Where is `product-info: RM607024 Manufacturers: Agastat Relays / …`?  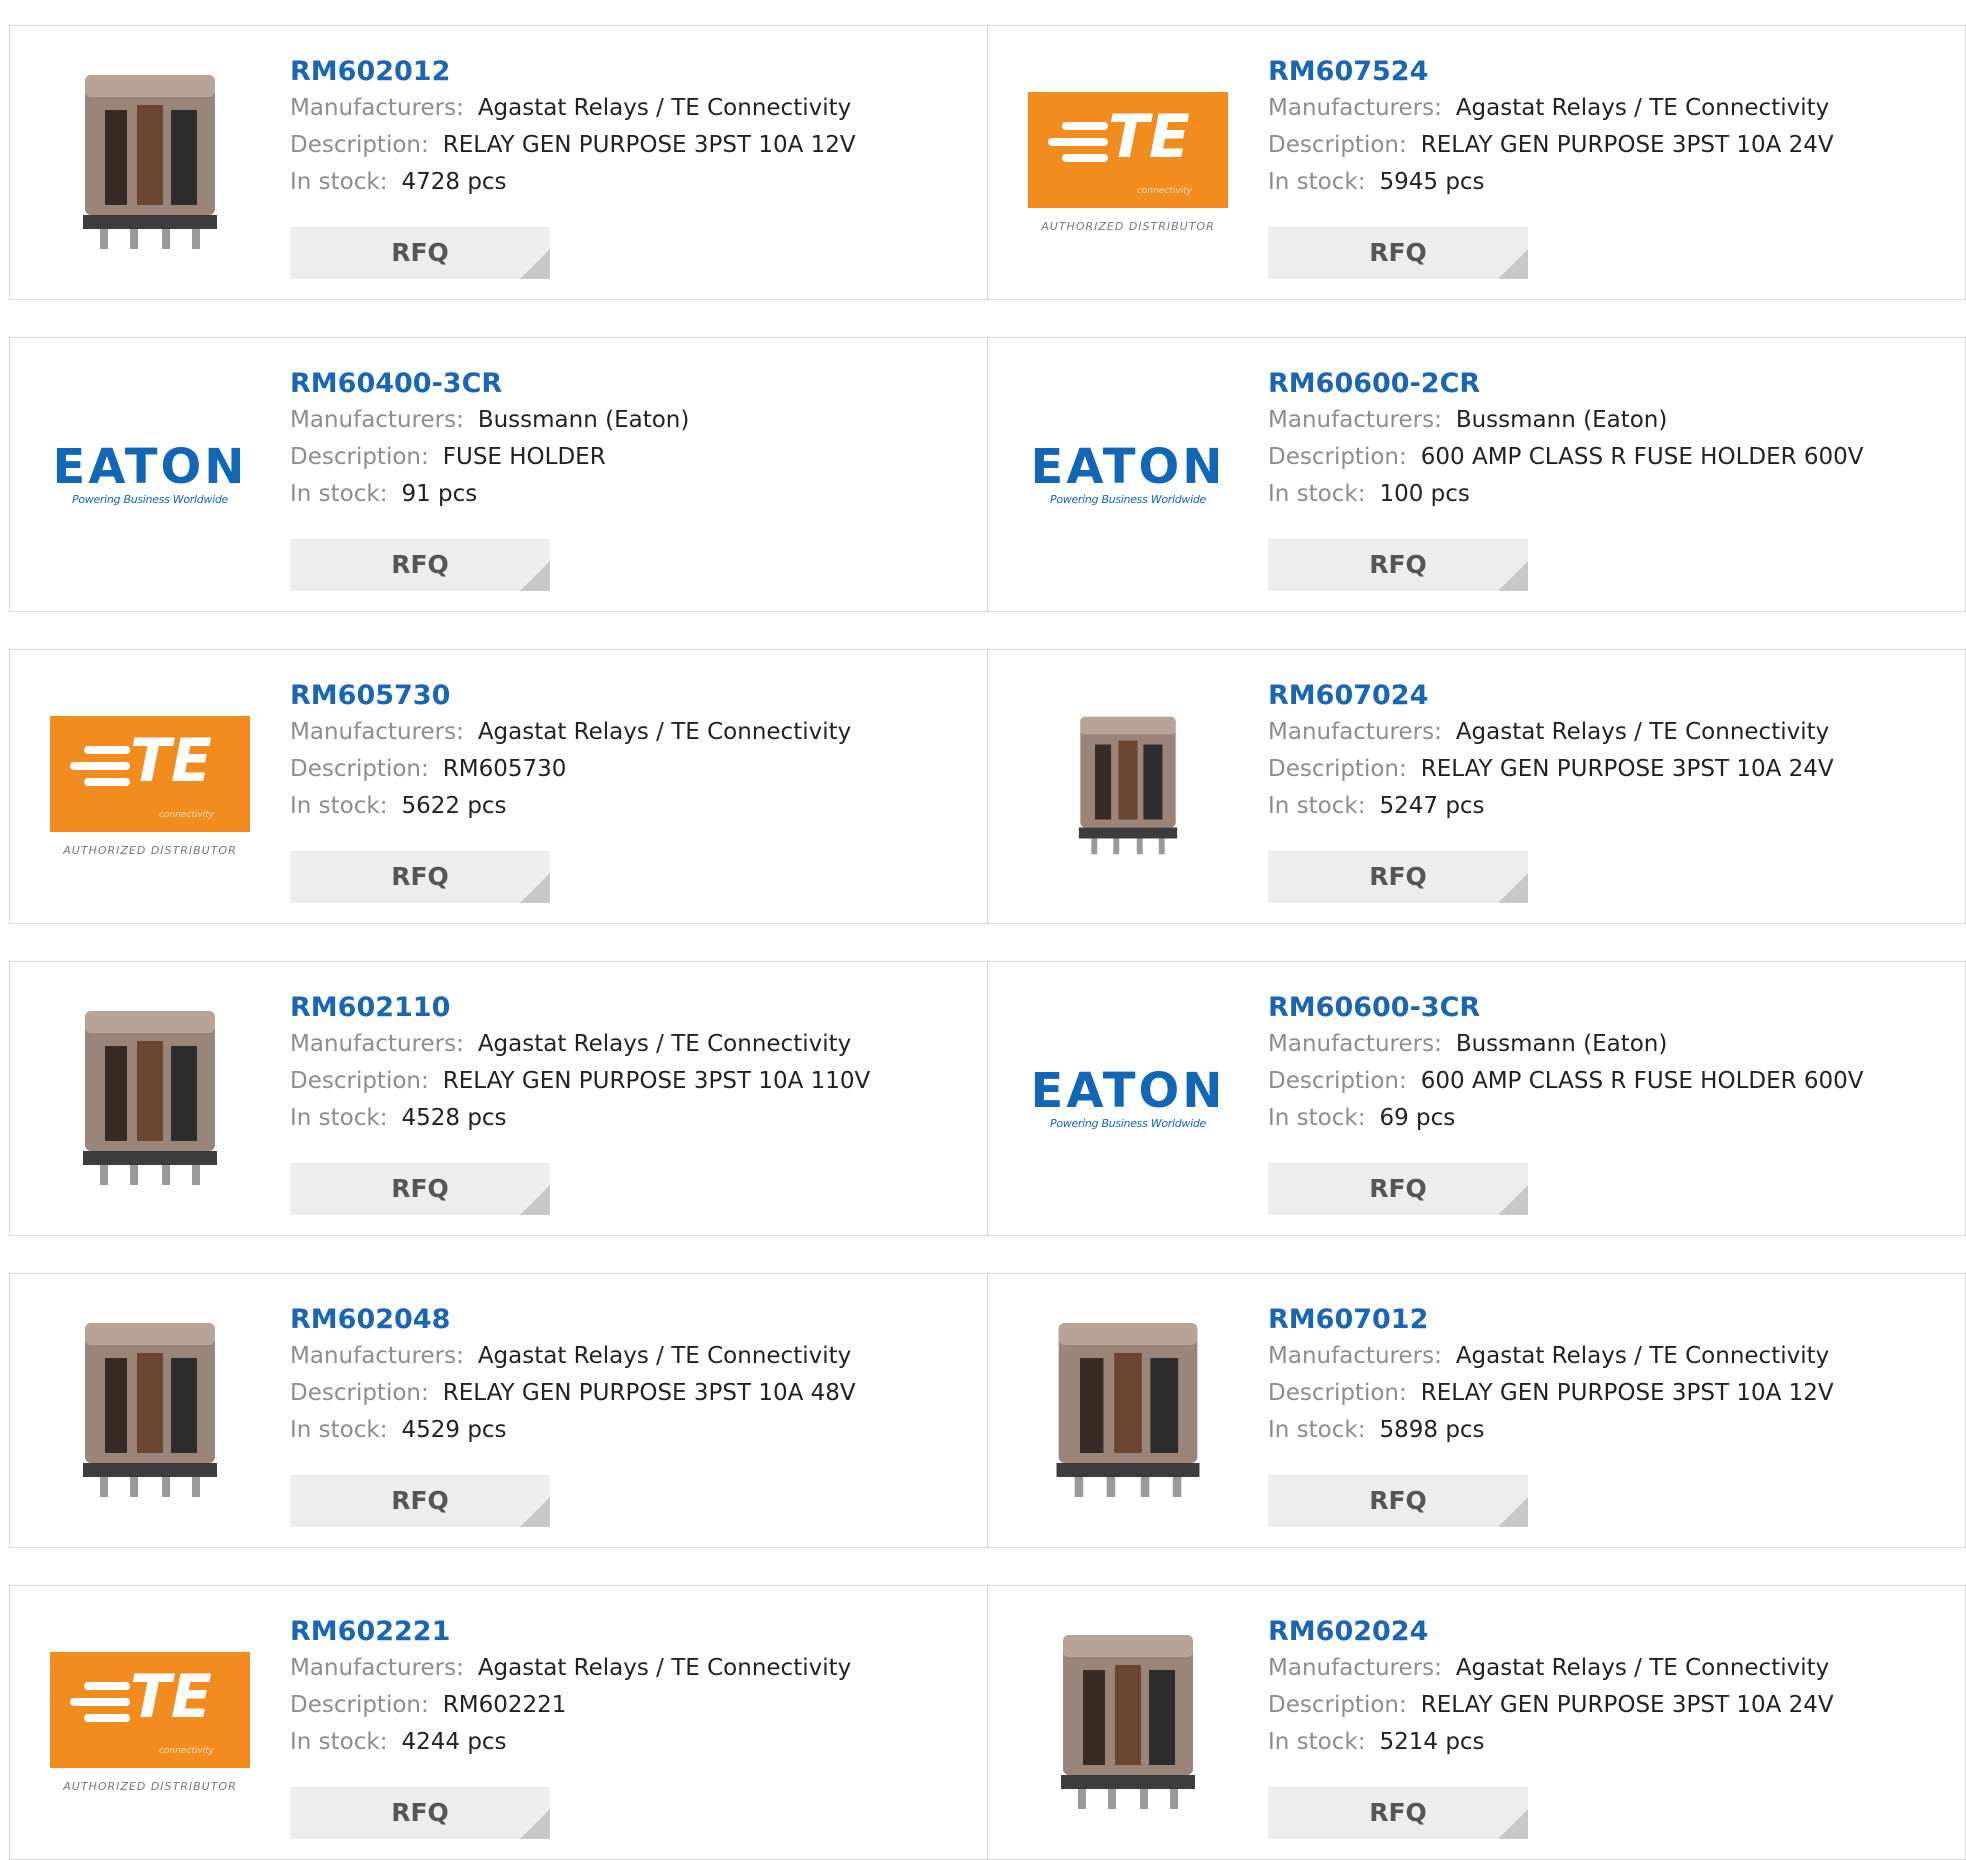
product-info: RM607024 Manufacturers: Agastat Relays / … is located at coordinates (1551, 751).